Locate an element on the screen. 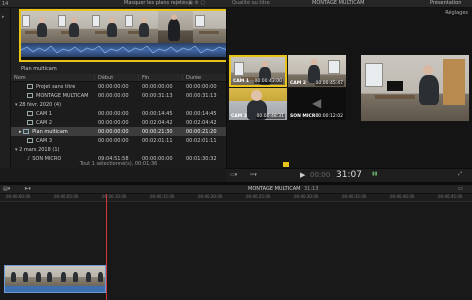 Image resolution: width=472 pixels, height=300 pixels. ruler-label: 00:00:25:00 is located at coordinates (258, 196).